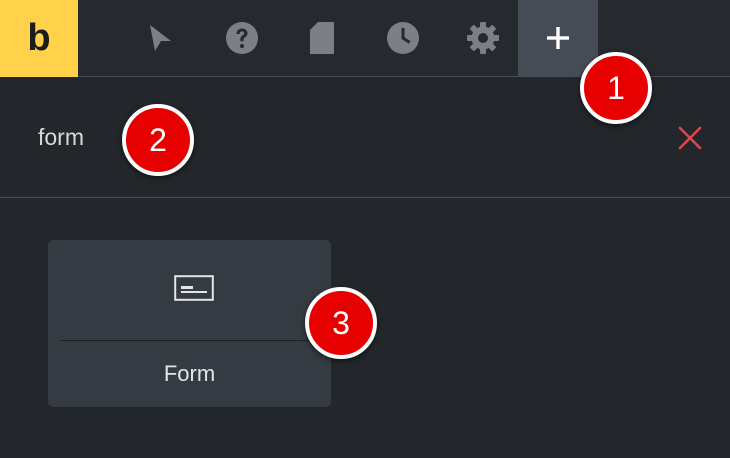 This screenshot has width=730, height=458. I want to click on logo: b, so click(39, 38).